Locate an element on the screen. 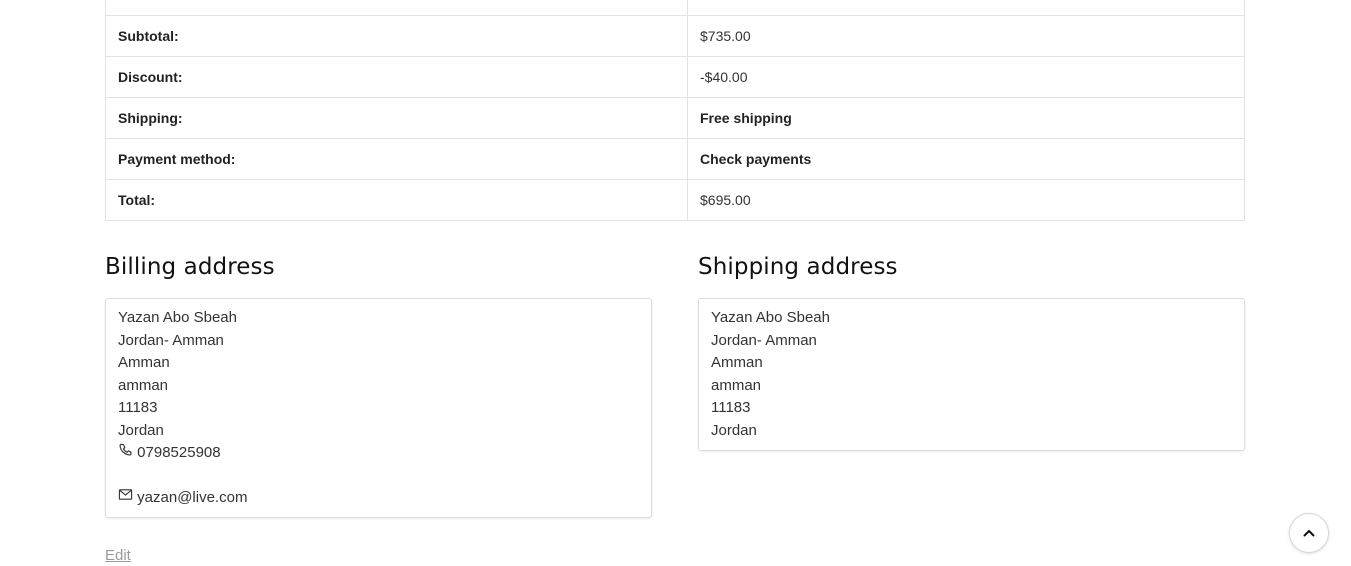 Image resolution: width=1351 pixels, height=566 pixels. totals-row: Discount: -$40.00 is located at coordinates (675, 77).